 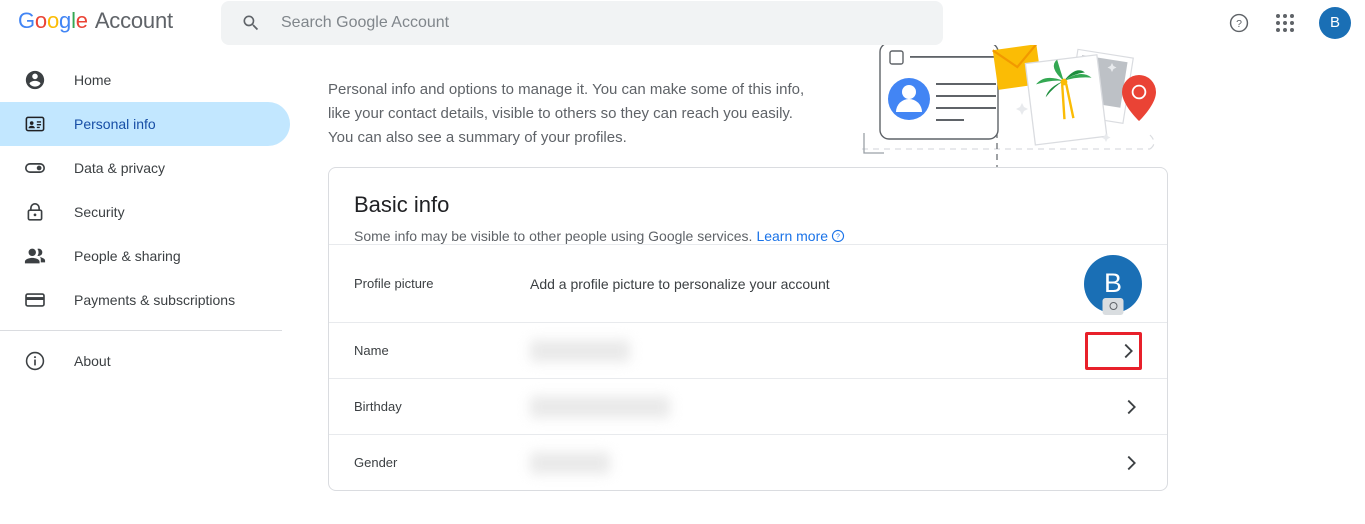 What do you see at coordinates (35, 212) in the screenshot?
I see `lock-icon` at bounding box center [35, 212].